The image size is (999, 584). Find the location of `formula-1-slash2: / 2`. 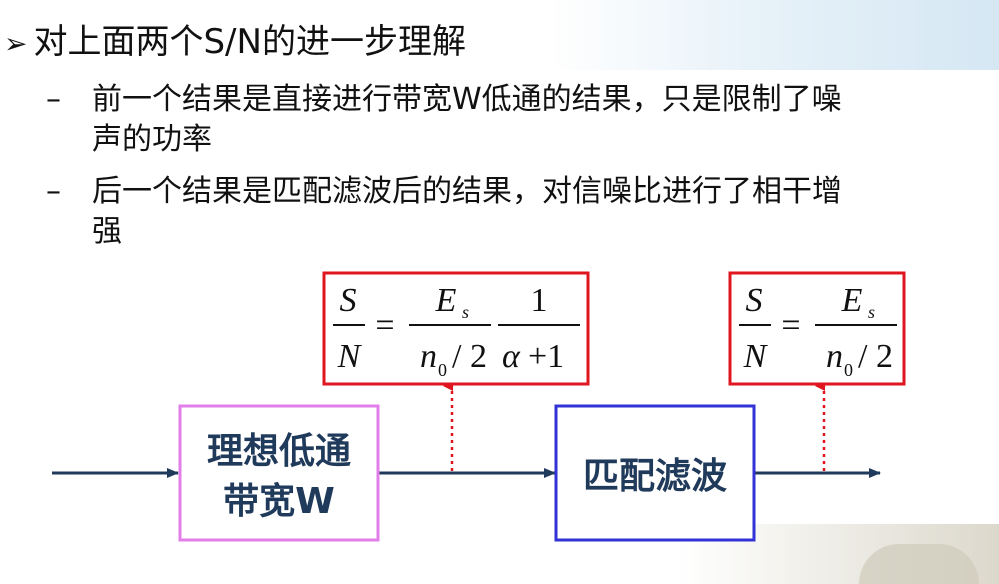

formula-1-slash2: / 2 is located at coordinates (469, 356).